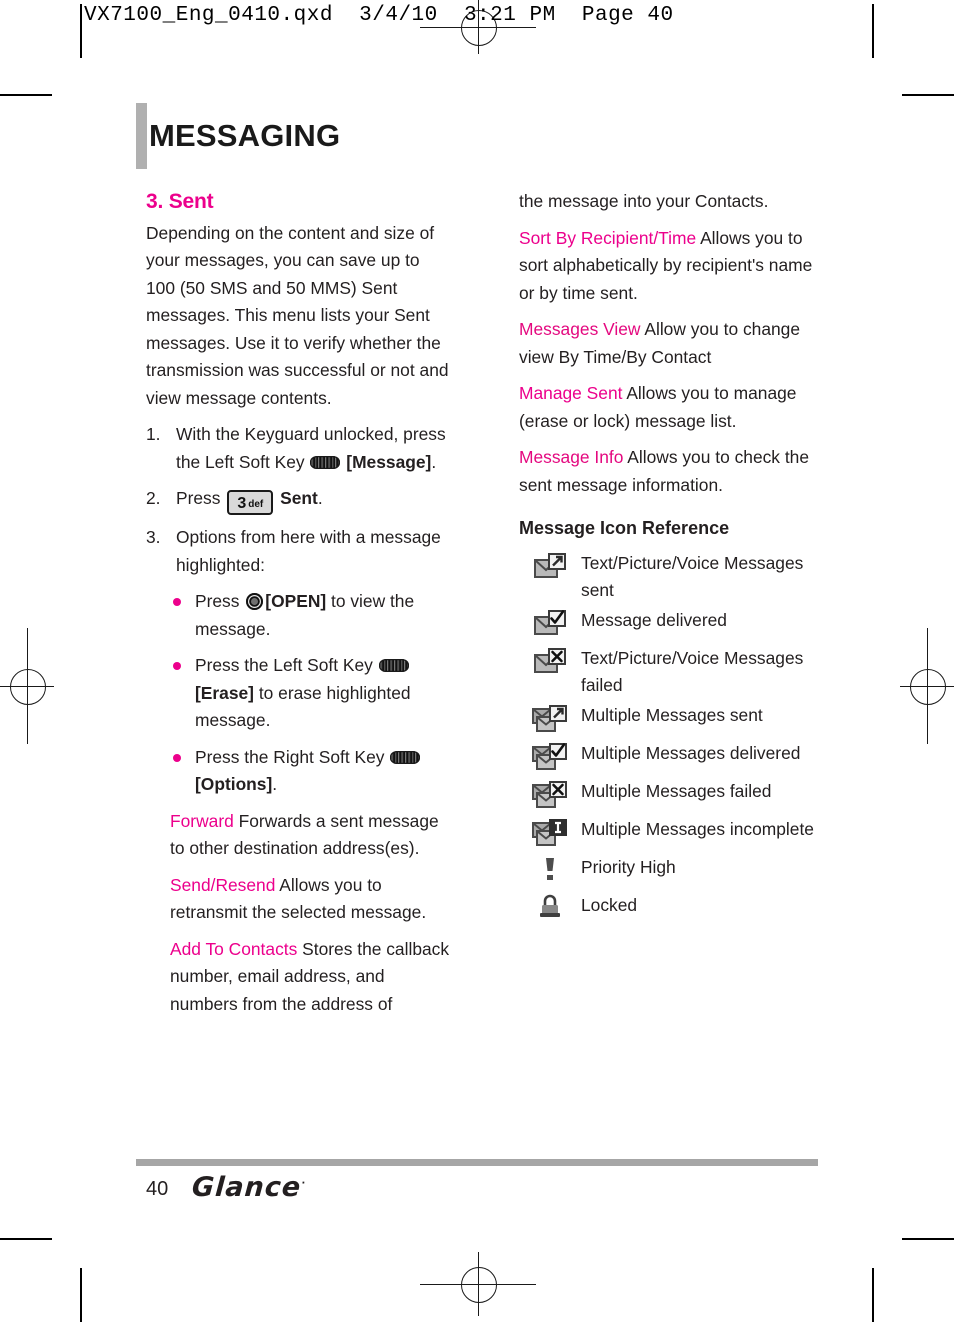  I want to click on icon-reference-label: Text/Picture/Voice Messages failed, so click(692, 671).